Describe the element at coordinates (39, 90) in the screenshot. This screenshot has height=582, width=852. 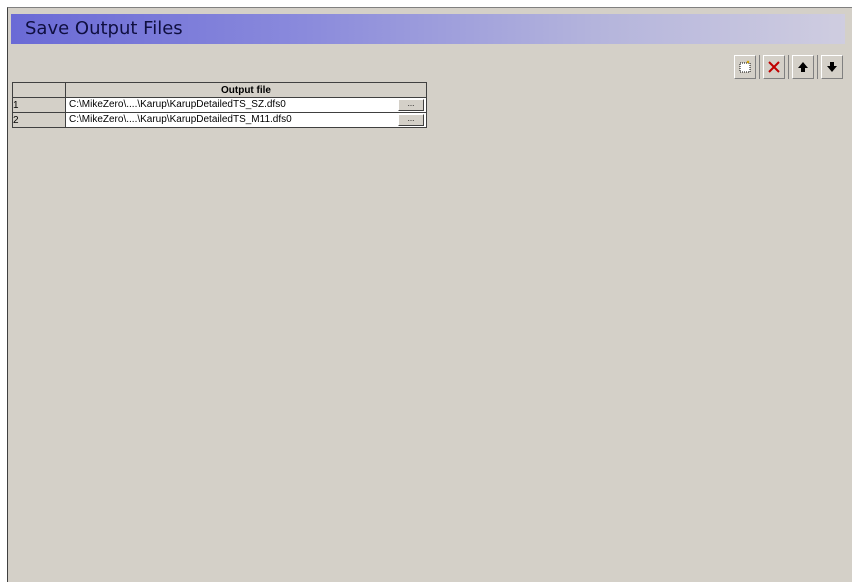
I see `table-corner` at that location.